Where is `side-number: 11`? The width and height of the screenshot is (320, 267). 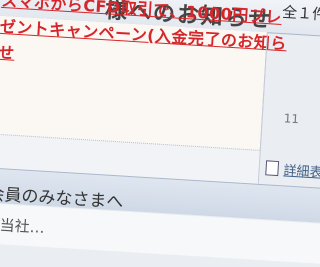
side-number: 11 is located at coordinates (291, 119).